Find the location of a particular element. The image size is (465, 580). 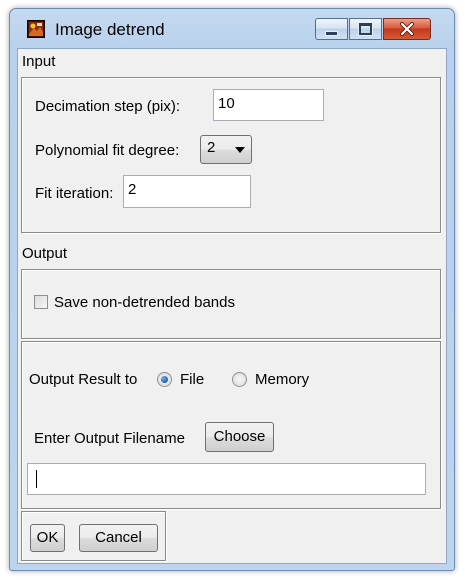

action-buttons-group: OK Cancel is located at coordinates (93, 536).